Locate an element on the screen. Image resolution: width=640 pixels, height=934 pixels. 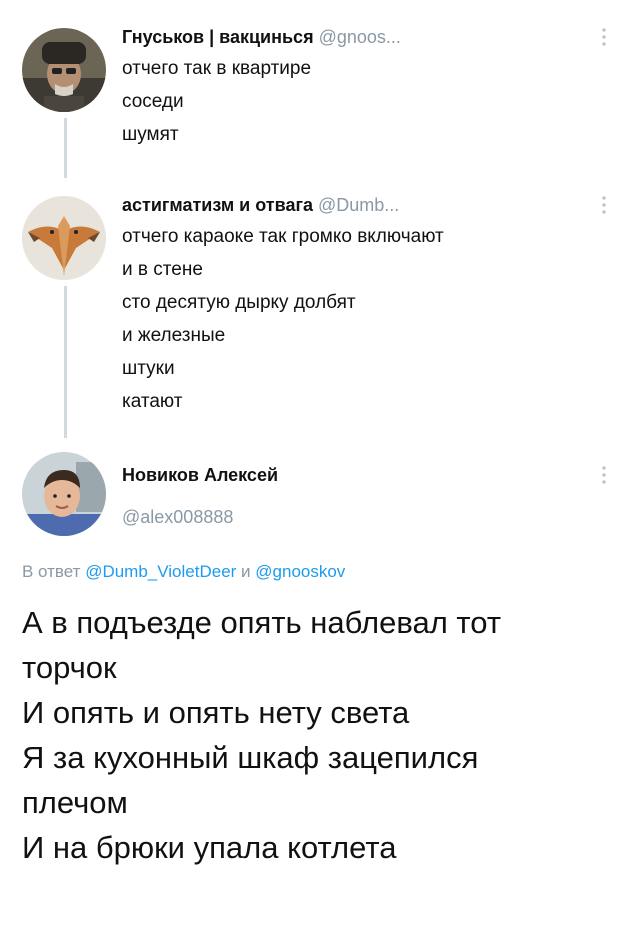
author-handle: @alex008888 is located at coordinates (177, 517).